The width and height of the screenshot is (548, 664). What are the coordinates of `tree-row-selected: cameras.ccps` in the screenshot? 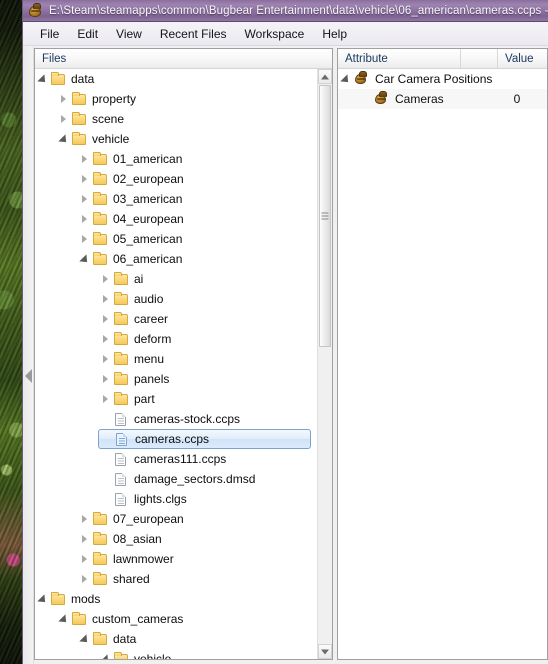 It's located at (204, 439).